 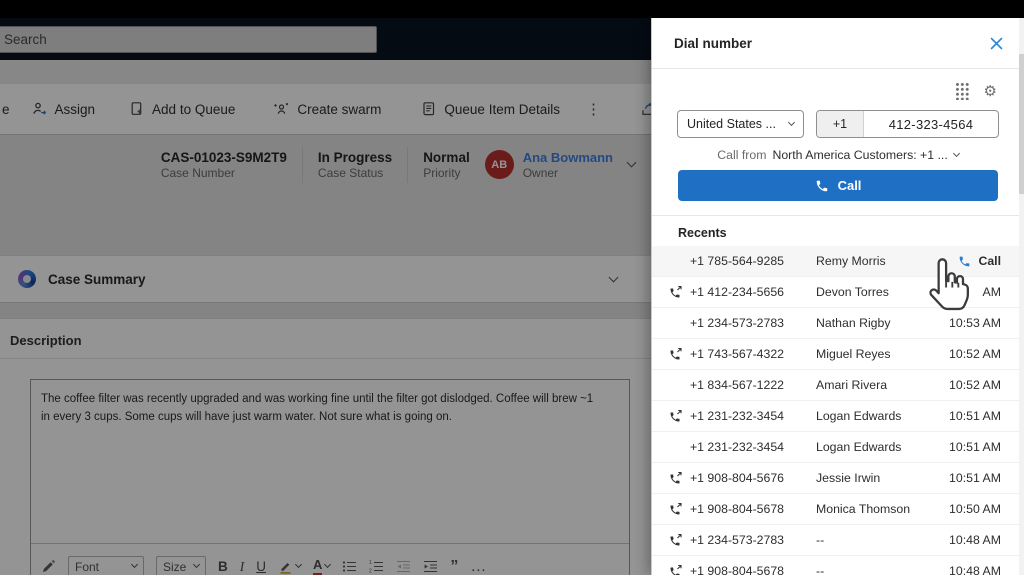 I want to click on recent-call-row: +1 908-804-5678 -- 10:48 AM, so click(x=838, y=565).